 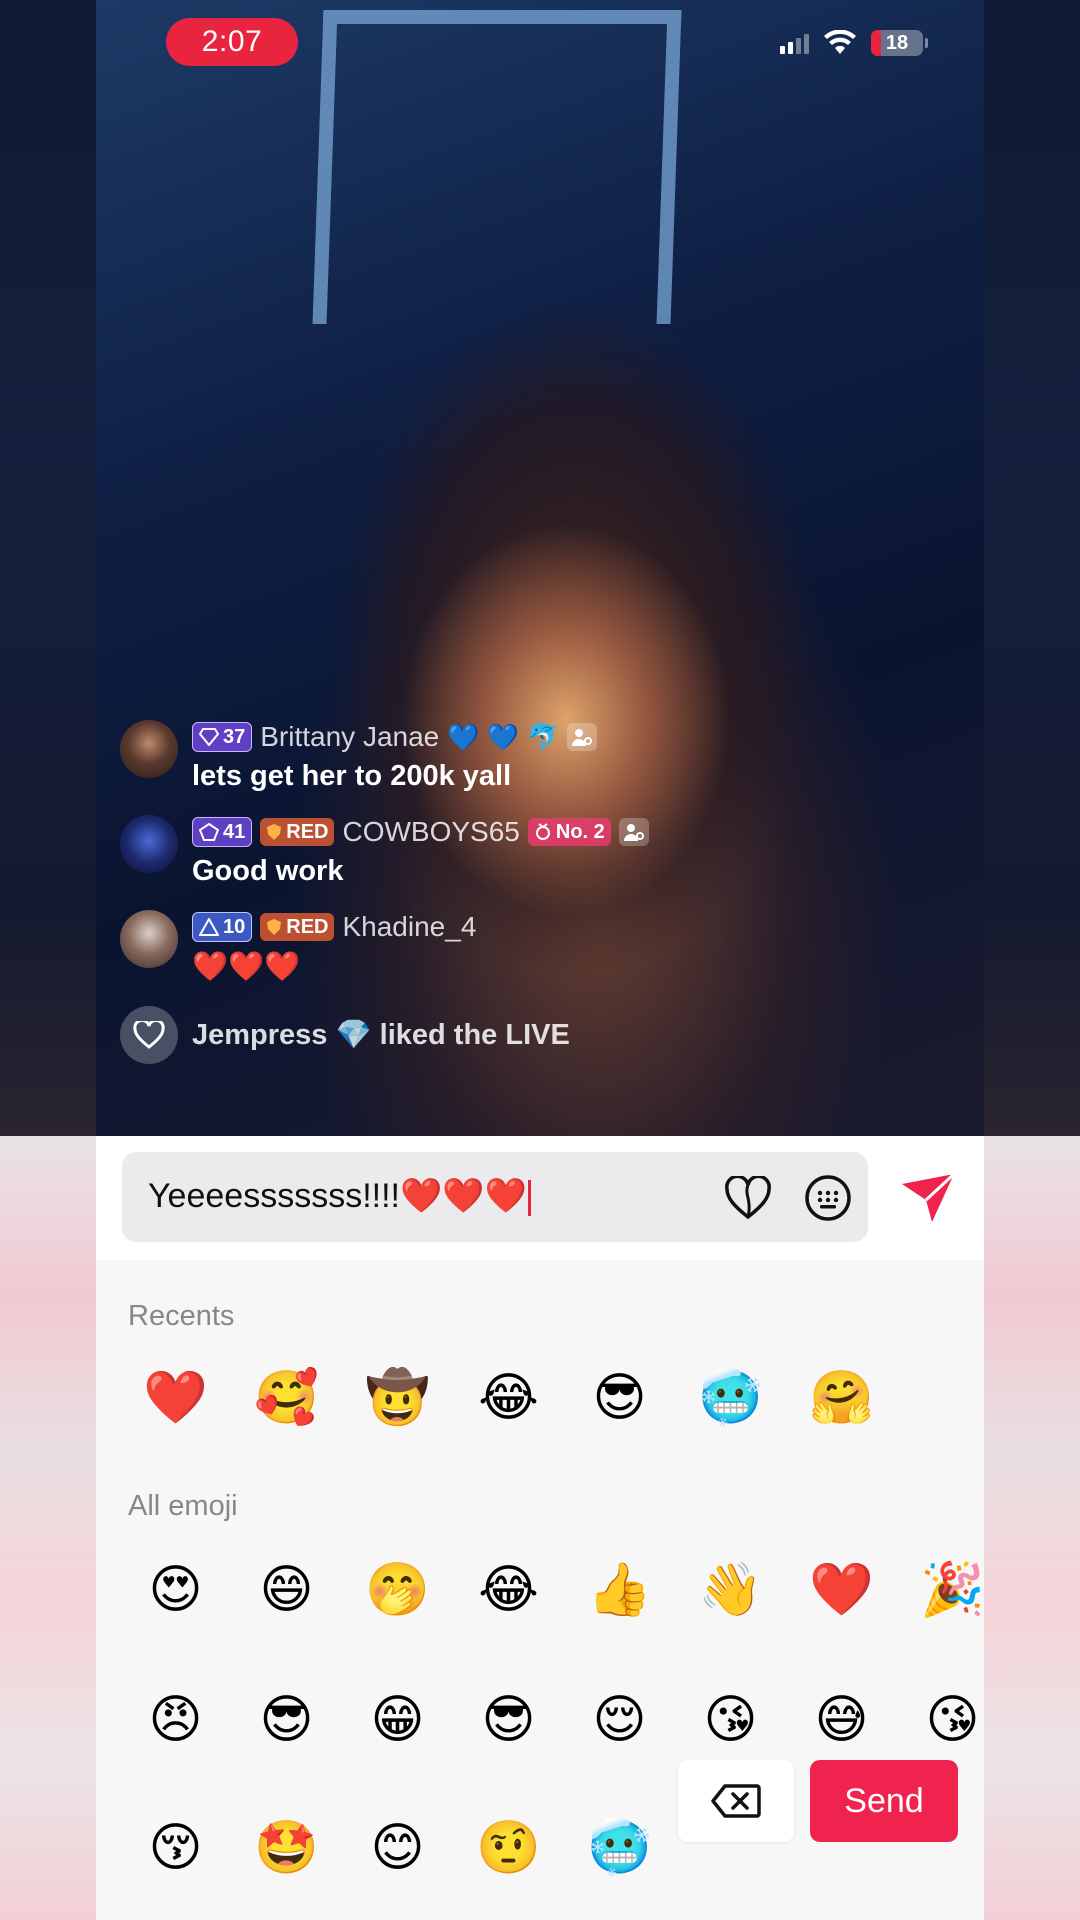 I want to click on background-right, so click(x=1032, y=568).